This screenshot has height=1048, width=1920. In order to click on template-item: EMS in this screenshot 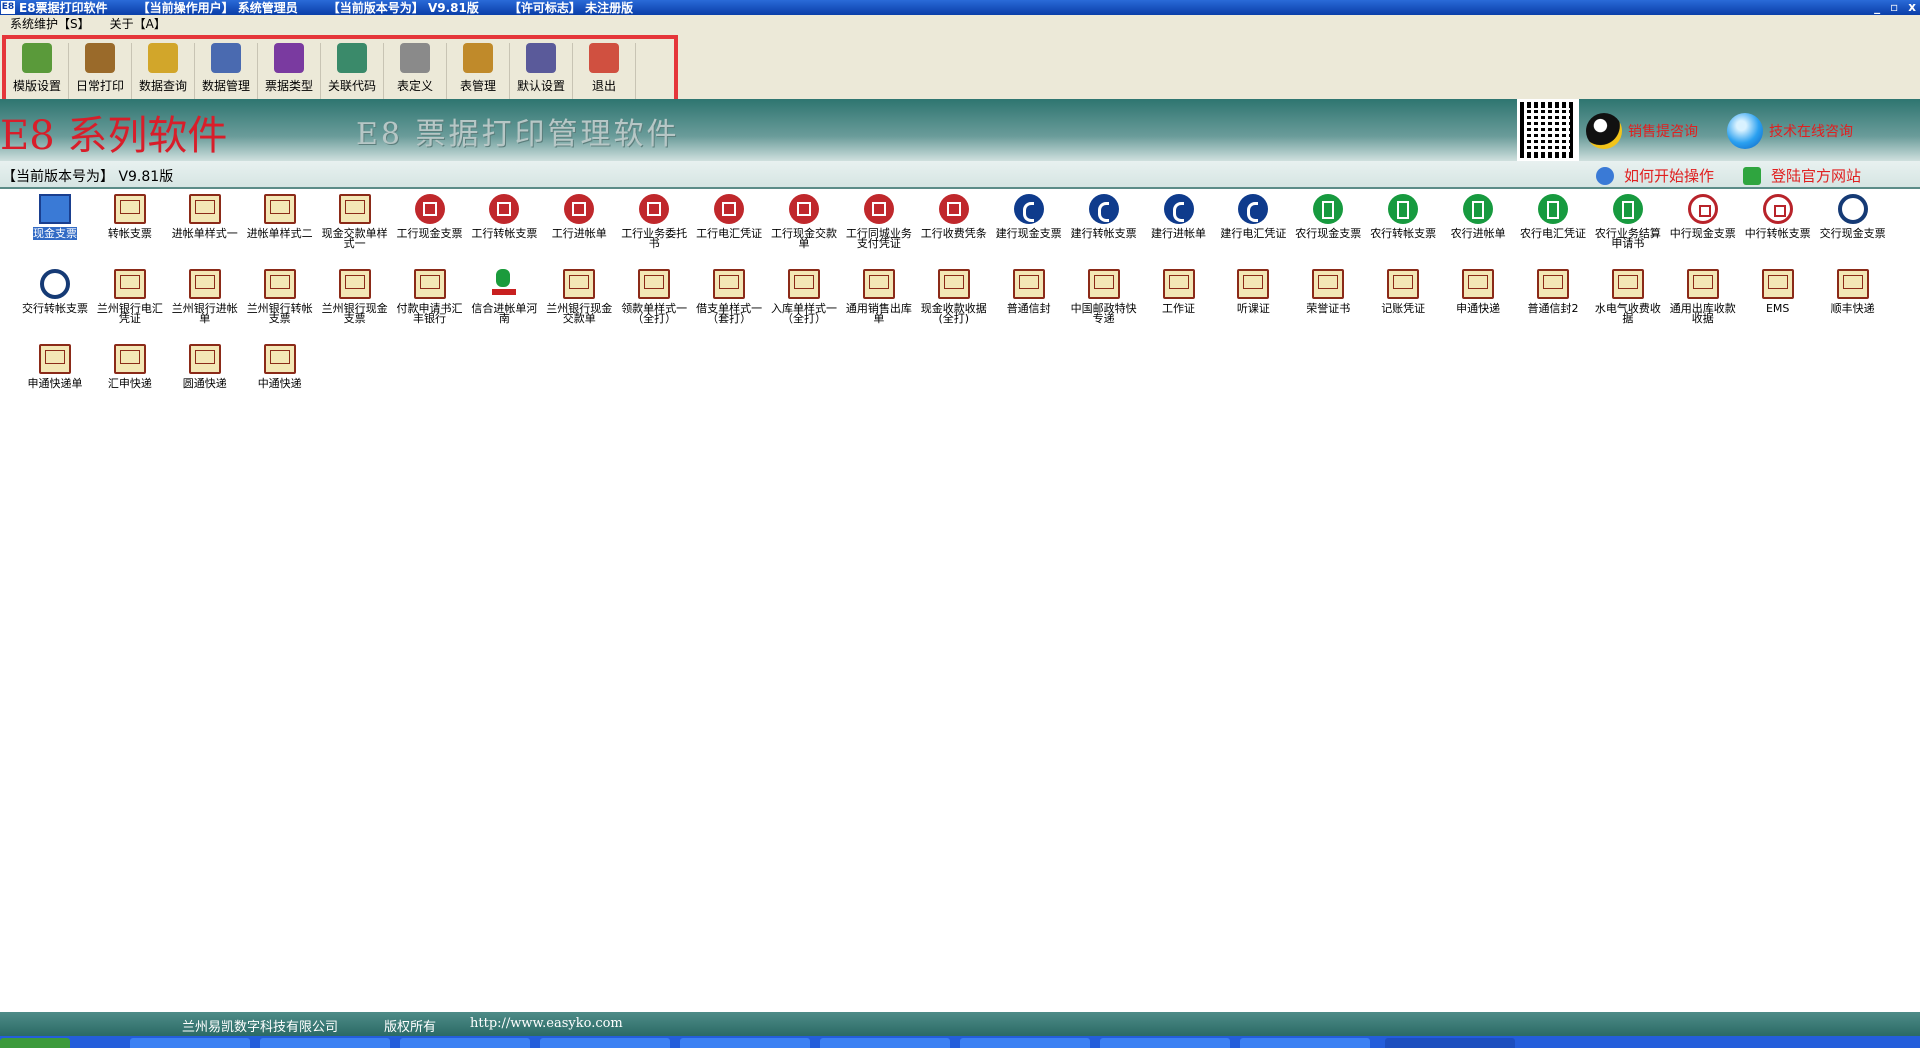, I will do `click(1778, 291)`.